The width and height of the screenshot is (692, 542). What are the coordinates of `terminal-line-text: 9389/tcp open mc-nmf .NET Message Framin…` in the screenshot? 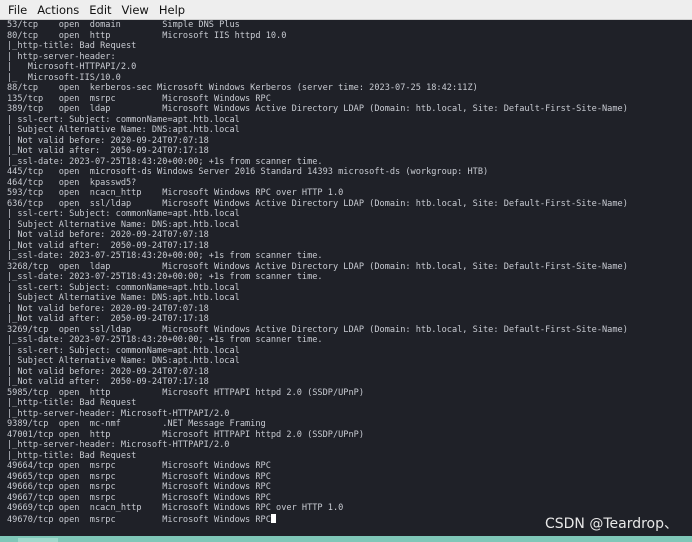 It's located at (136, 424).